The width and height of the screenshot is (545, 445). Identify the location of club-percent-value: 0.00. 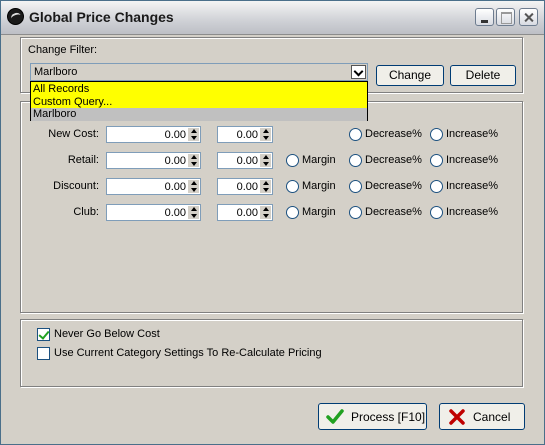
(247, 213).